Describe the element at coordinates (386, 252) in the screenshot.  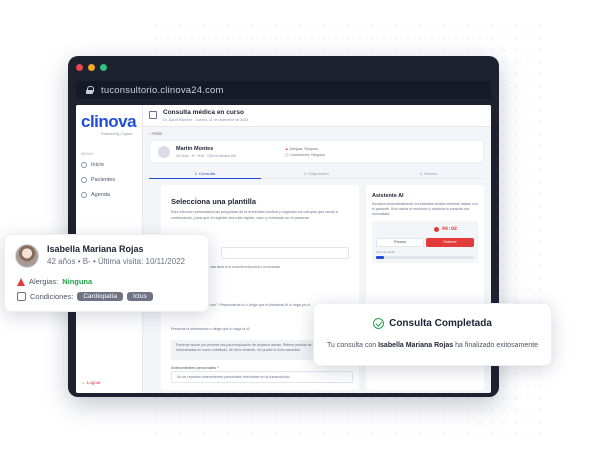
I see `audio-level-label: Nivel de audio` at that location.